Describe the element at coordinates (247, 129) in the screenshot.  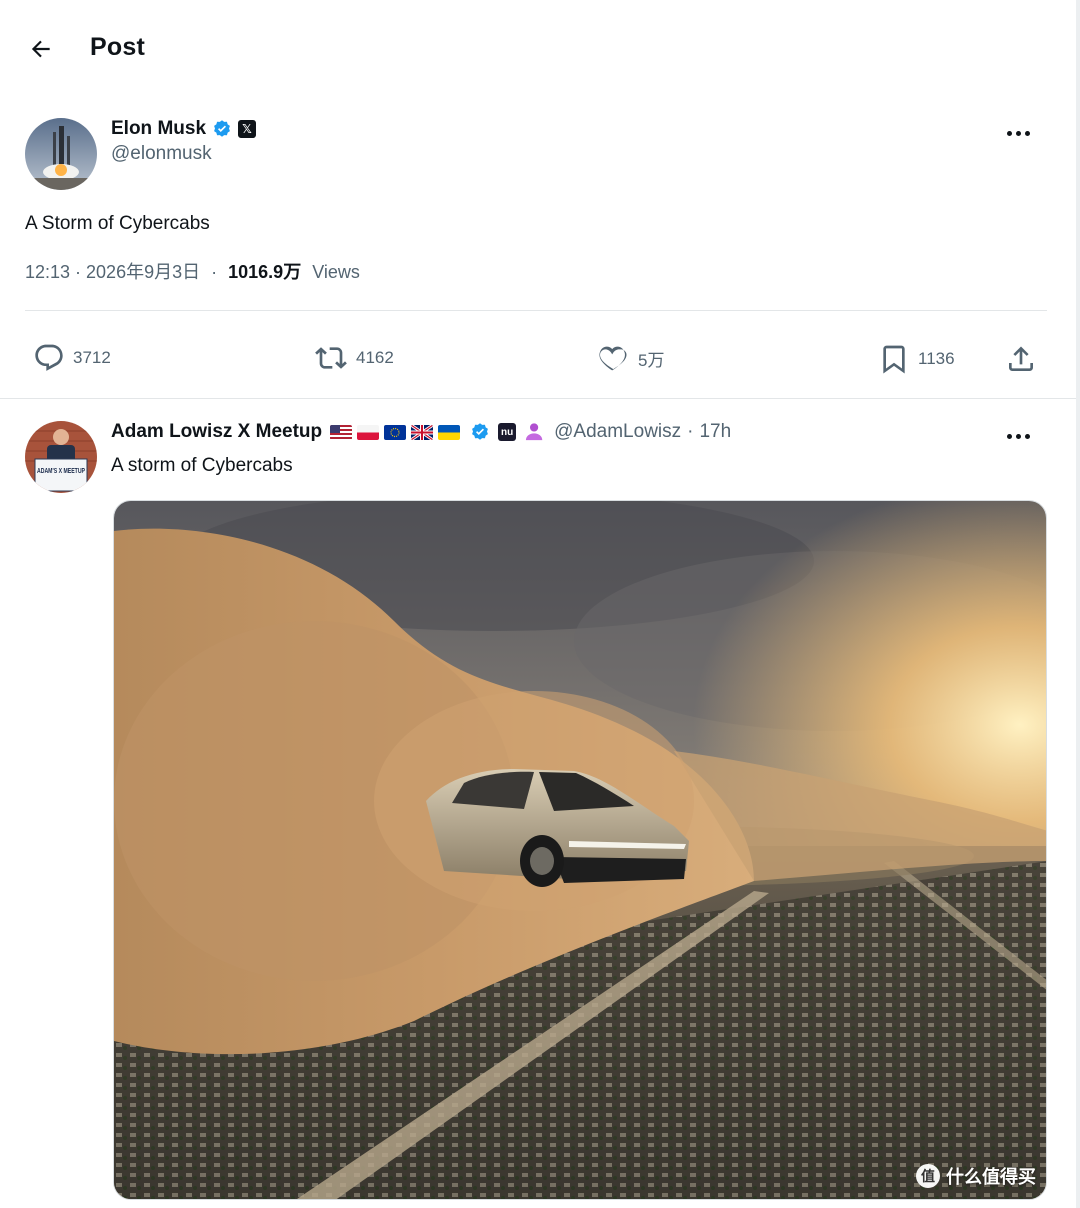
I see `x-affiliate-icon: 𝕏` at that location.